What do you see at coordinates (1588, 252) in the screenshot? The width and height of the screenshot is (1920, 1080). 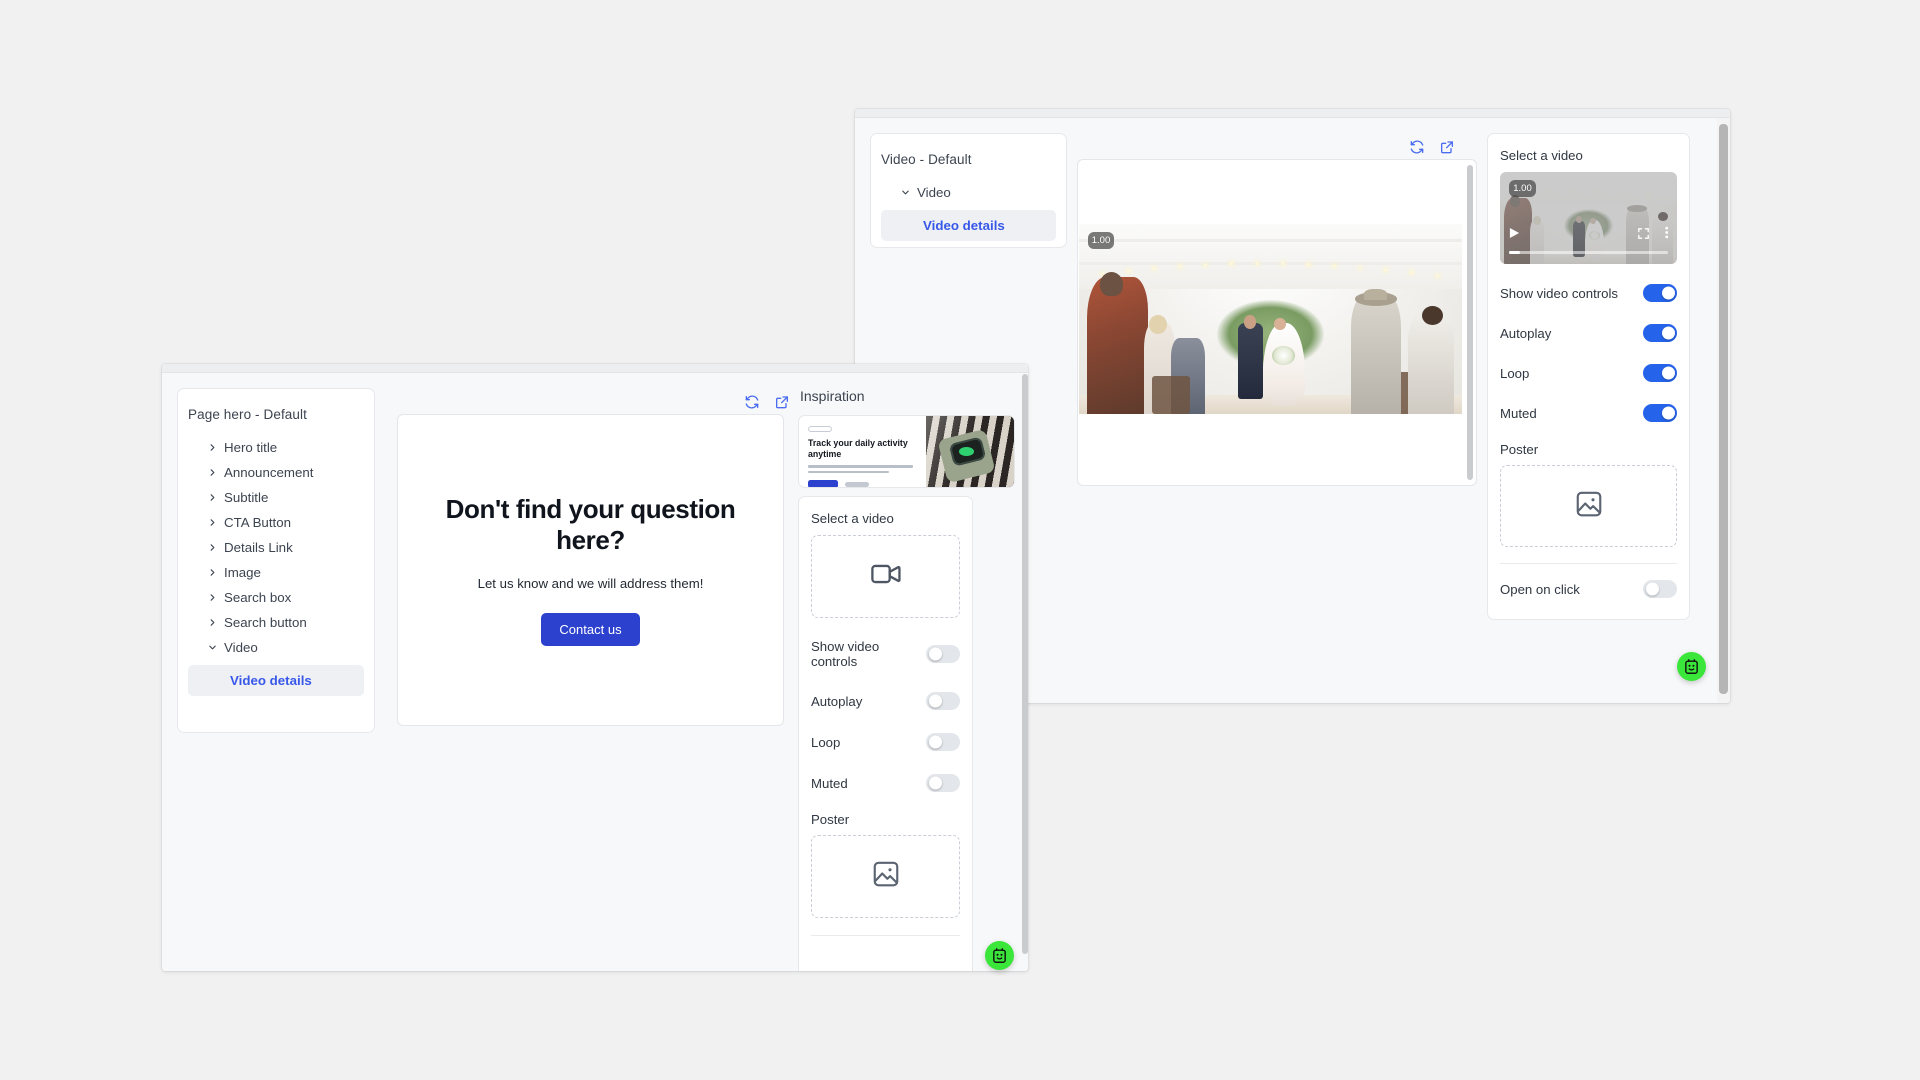 I see `back-video-progress-bar` at bounding box center [1588, 252].